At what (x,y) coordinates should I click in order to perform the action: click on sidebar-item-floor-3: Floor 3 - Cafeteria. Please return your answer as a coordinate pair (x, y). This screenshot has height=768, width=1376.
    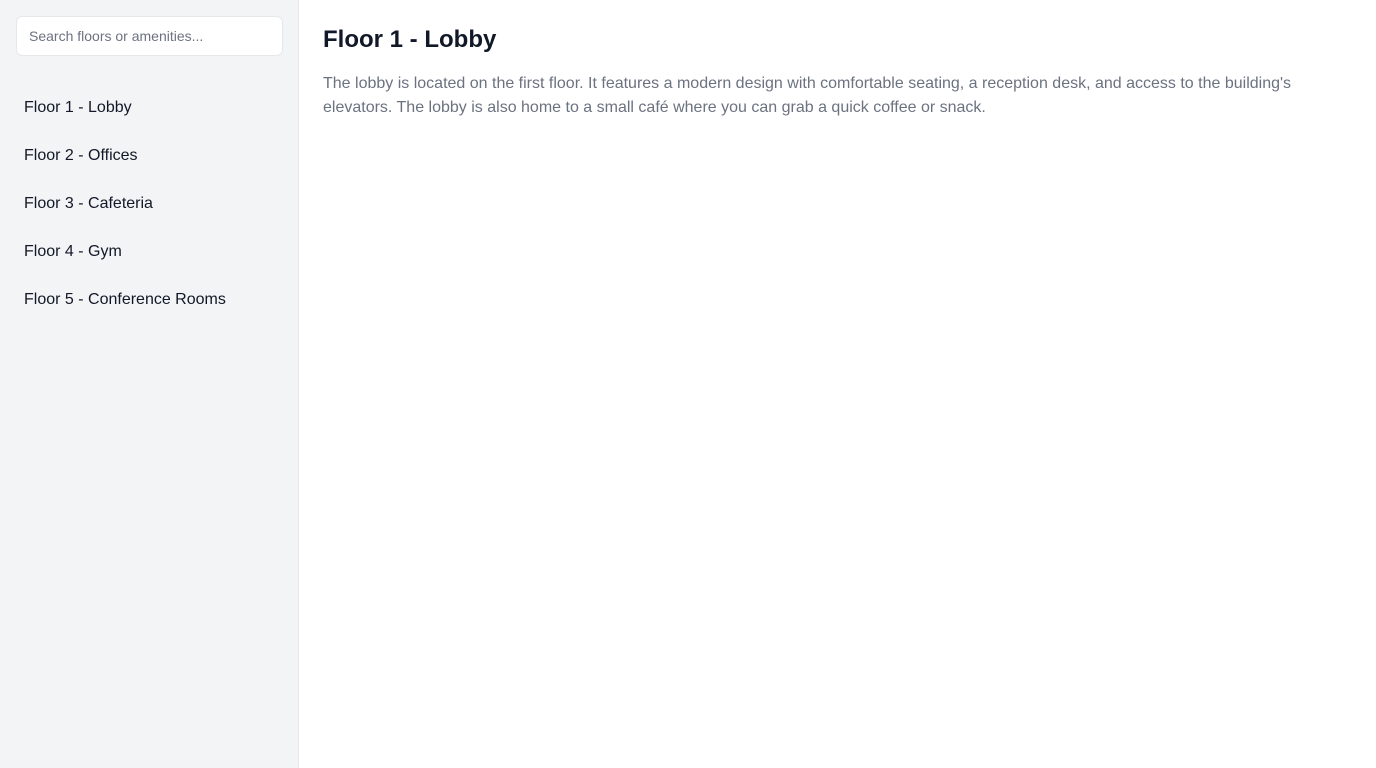
    Looking at the image, I should click on (149, 204).